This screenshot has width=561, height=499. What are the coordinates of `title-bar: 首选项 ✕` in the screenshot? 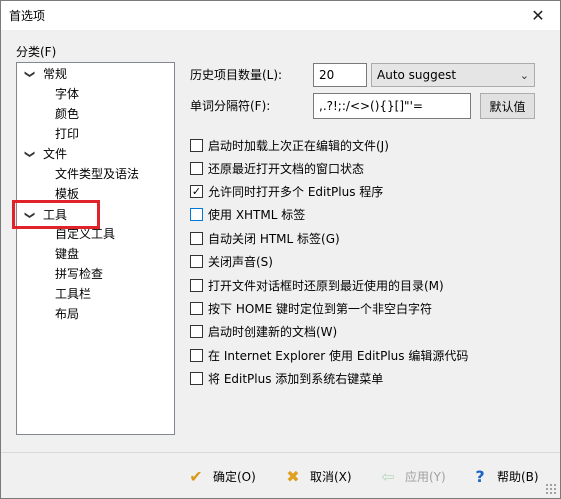 It's located at (280, 15).